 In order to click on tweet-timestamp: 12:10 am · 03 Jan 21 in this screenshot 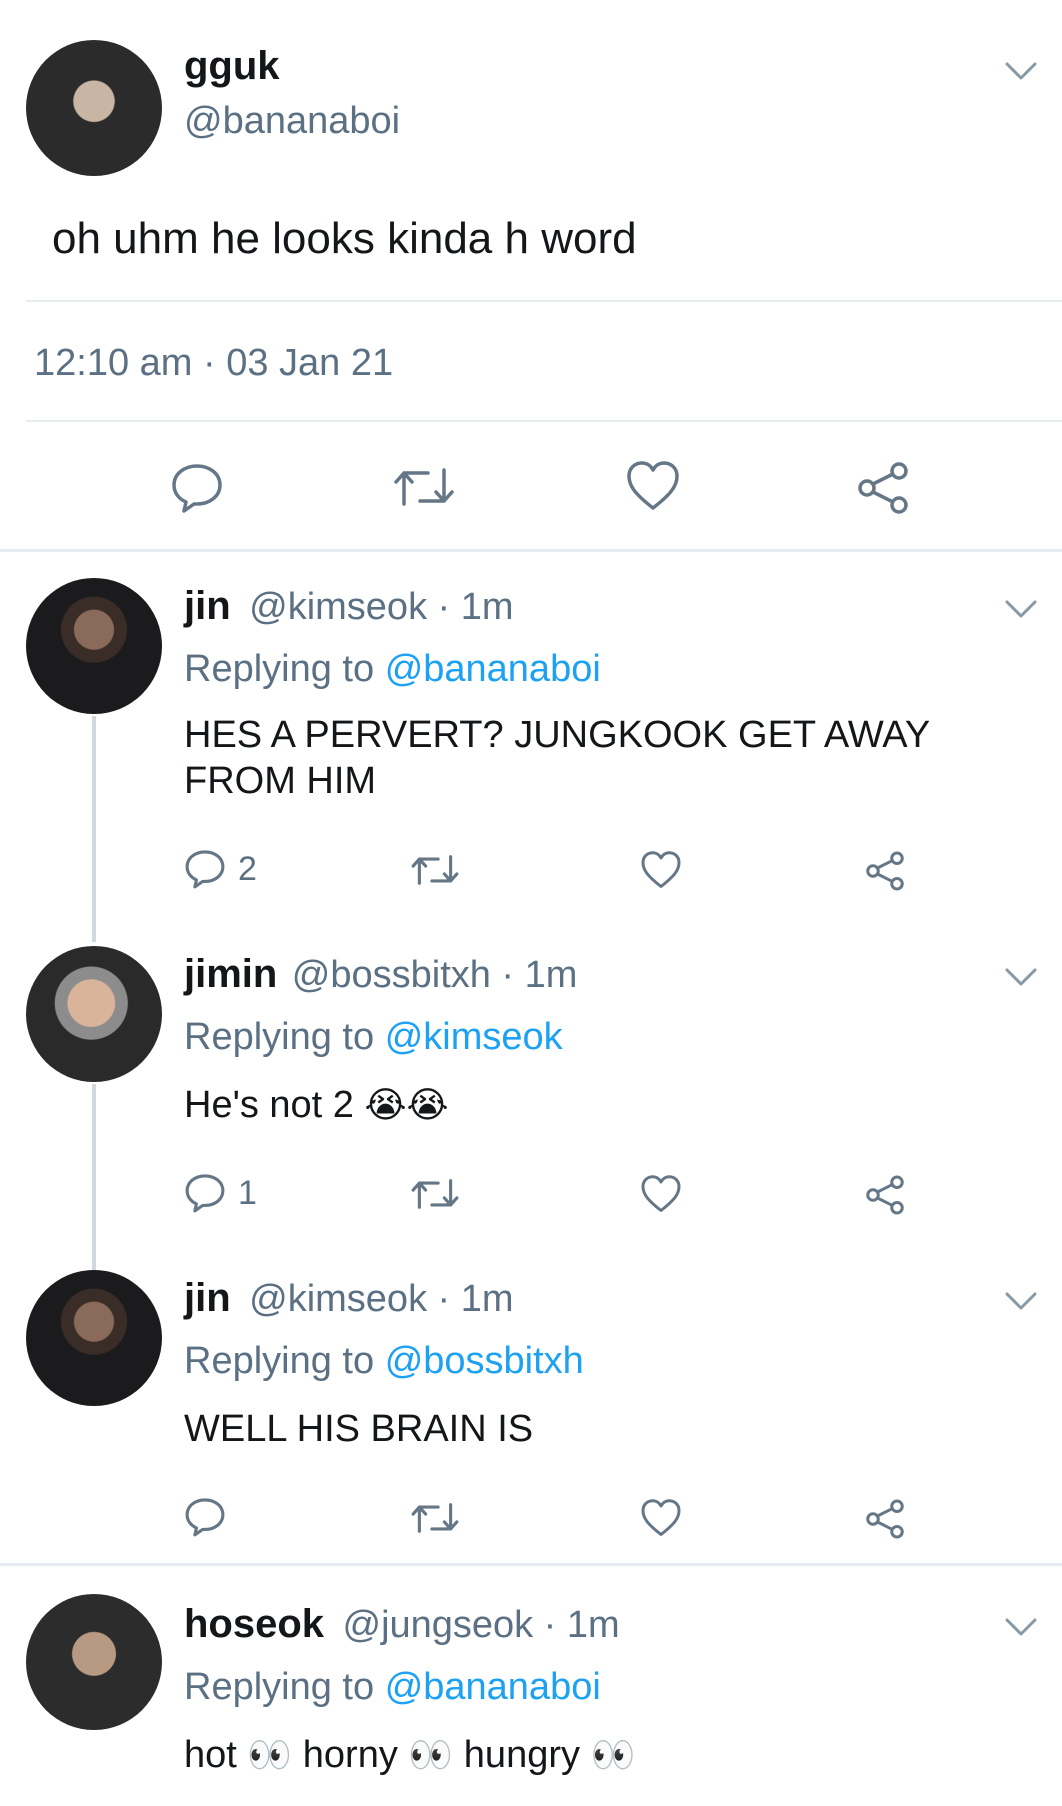, I will do `click(214, 363)`.